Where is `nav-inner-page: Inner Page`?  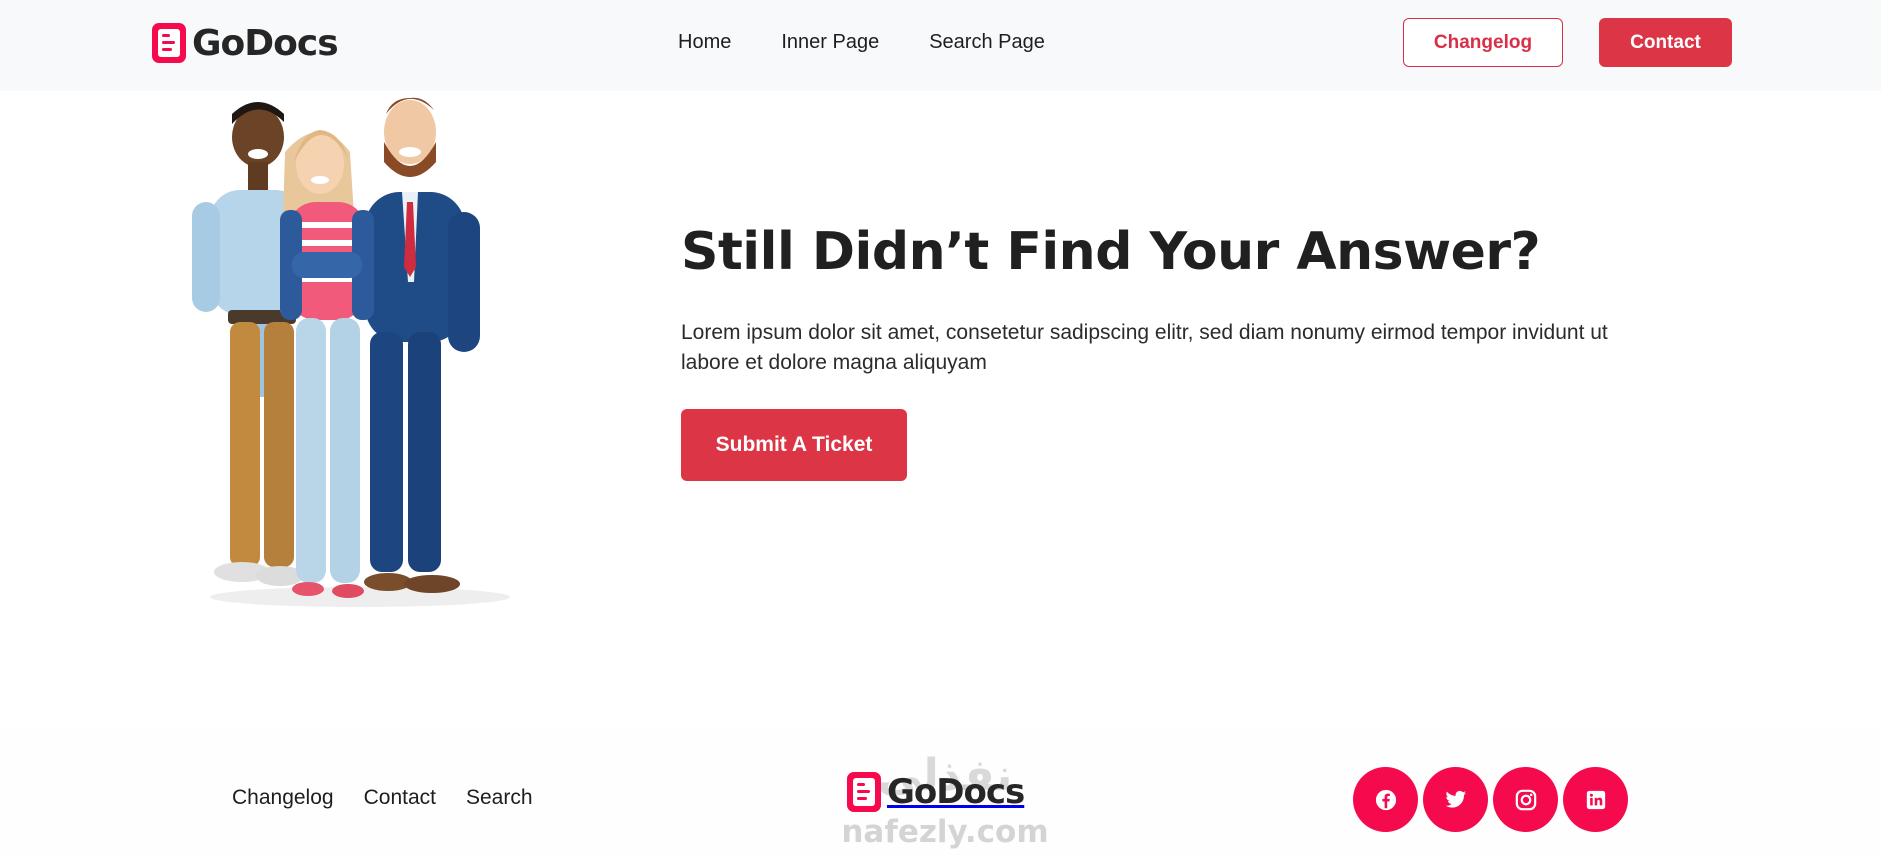 nav-inner-page: Inner Page is located at coordinates (830, 42).